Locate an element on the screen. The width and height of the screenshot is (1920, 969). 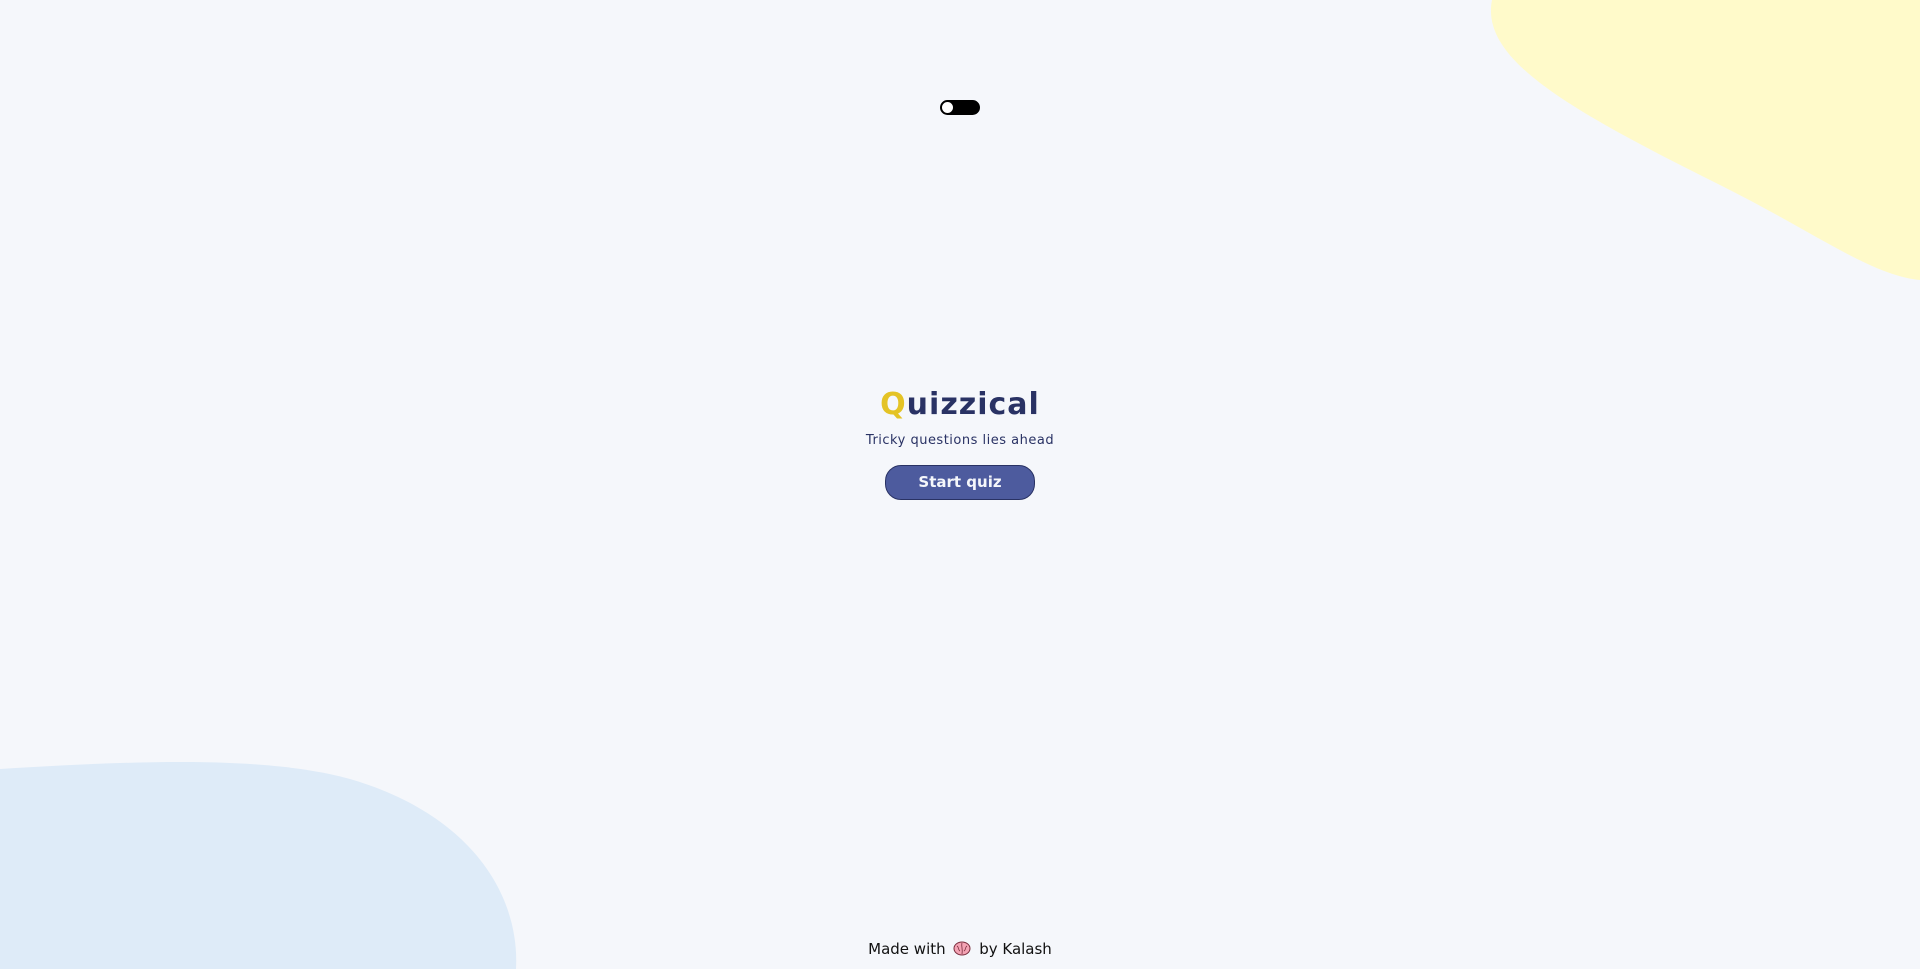
theme-toggle is located at coordinates (960, 107).